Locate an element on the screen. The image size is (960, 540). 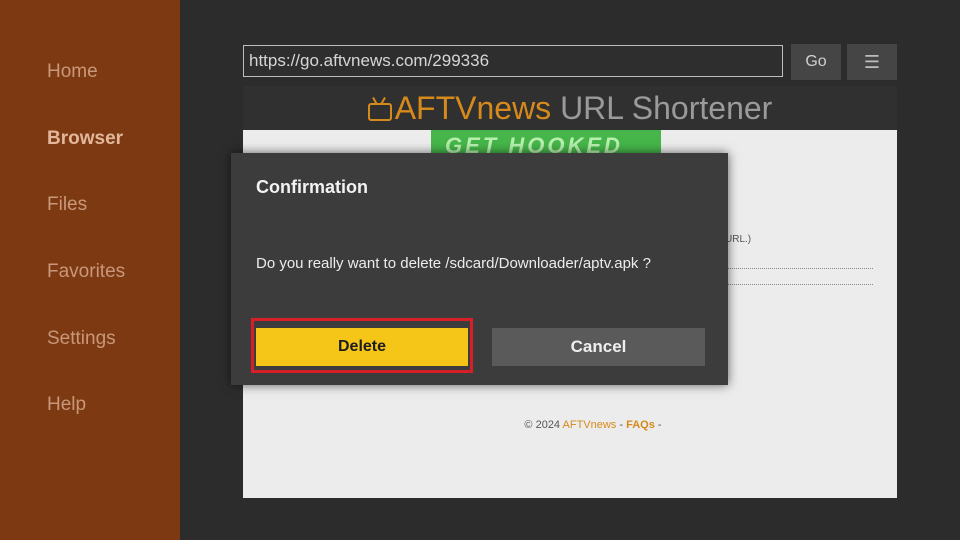
menu-button: ☰ is located at coordinates (872, 62).